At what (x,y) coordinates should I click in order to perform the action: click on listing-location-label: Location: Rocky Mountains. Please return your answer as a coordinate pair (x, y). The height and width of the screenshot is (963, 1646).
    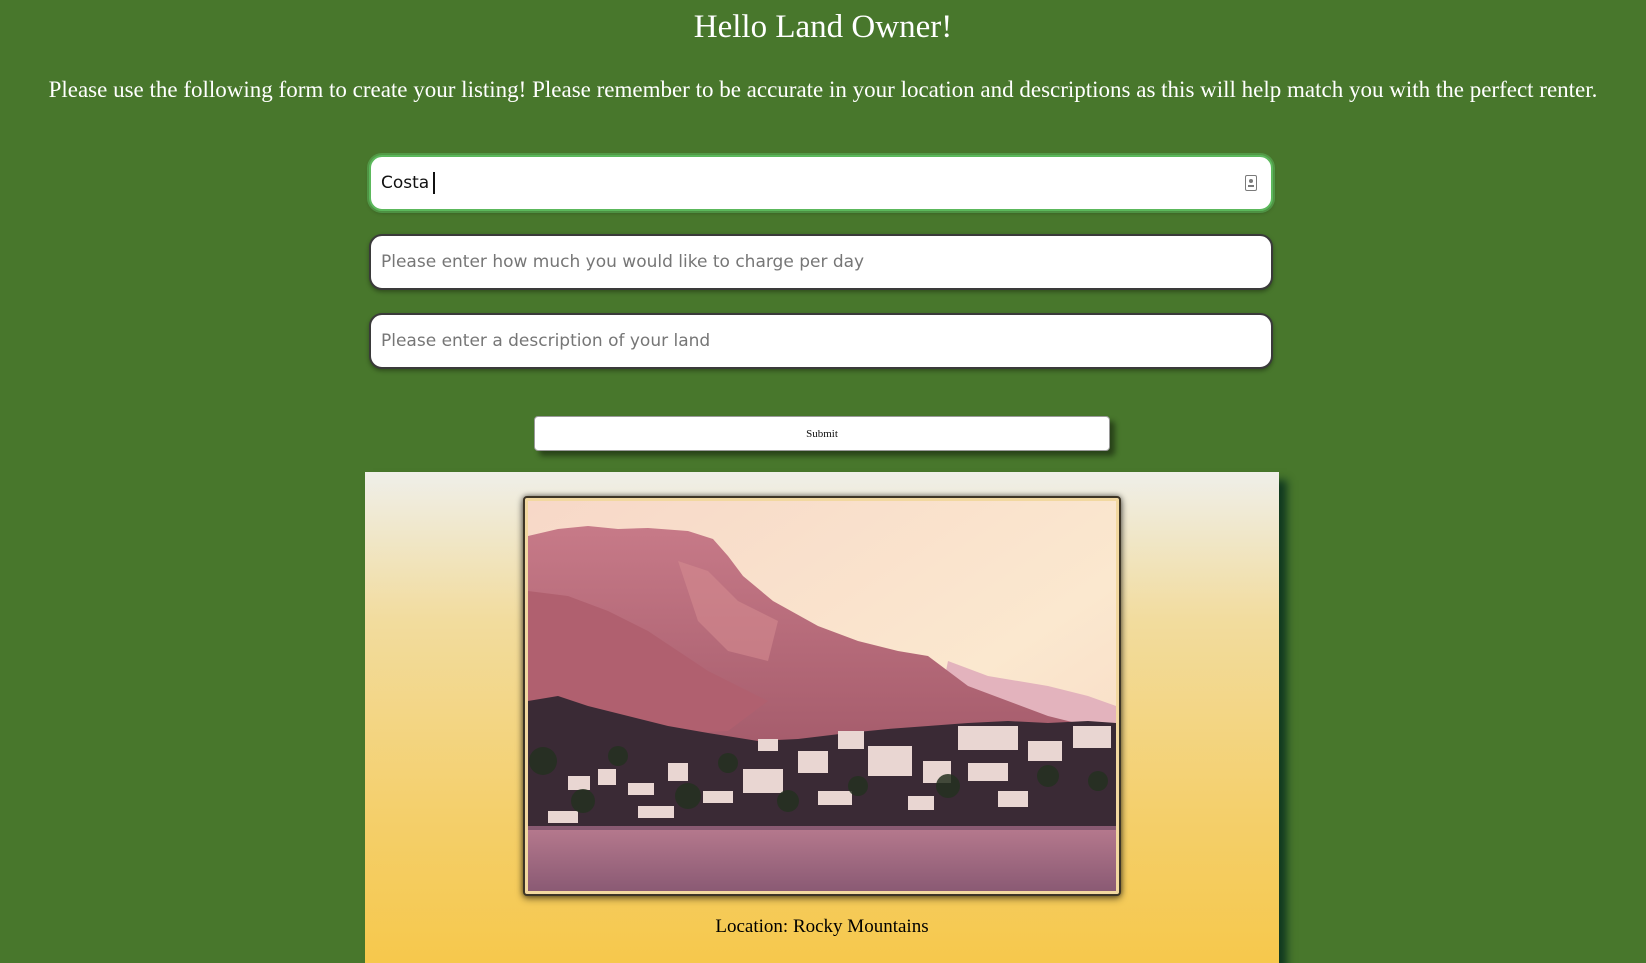
    Looking at the image, I should click on (822, 926).